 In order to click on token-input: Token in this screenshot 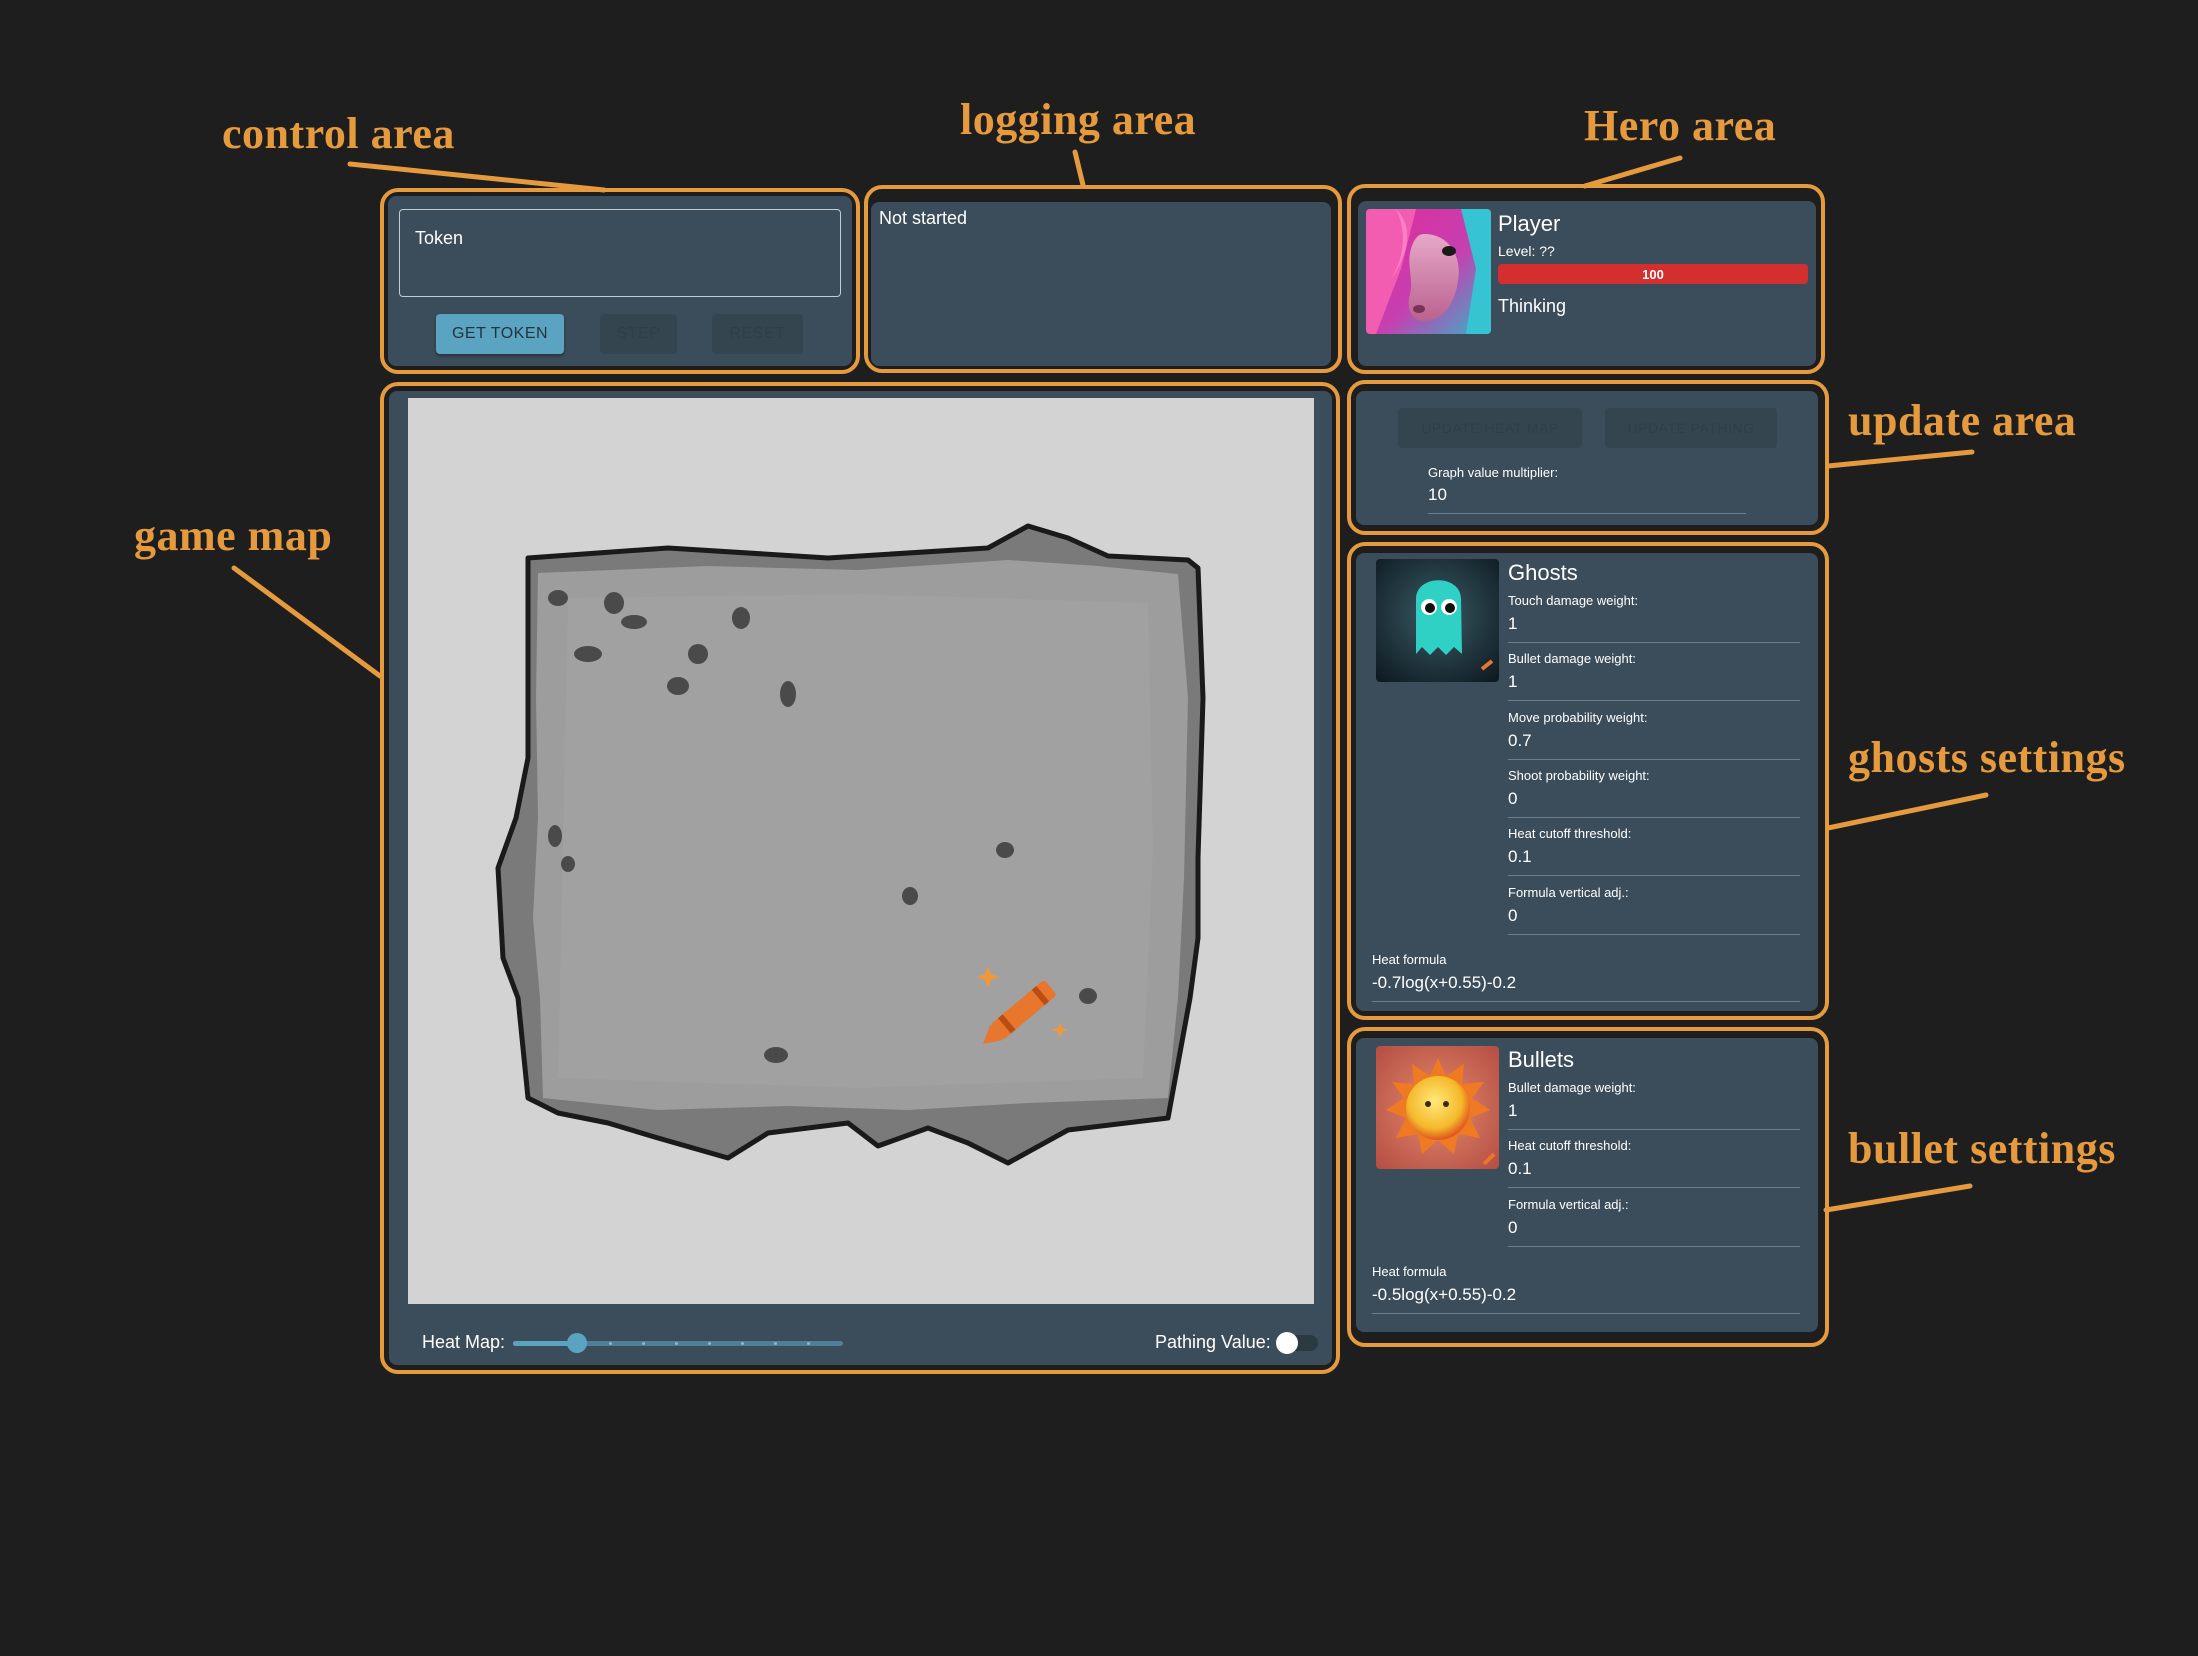, I will do `click(620, 253)`.